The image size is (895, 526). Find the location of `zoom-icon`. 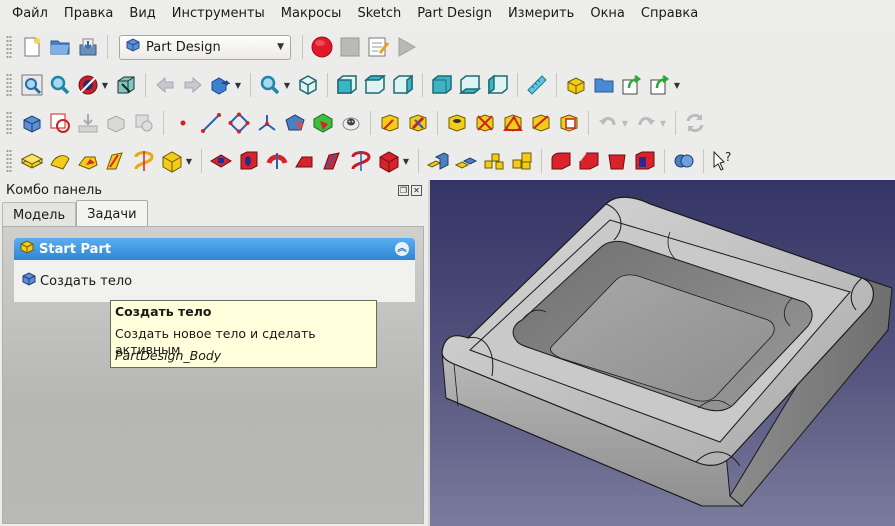

zoom-icon is located at coordinates (270, 85).